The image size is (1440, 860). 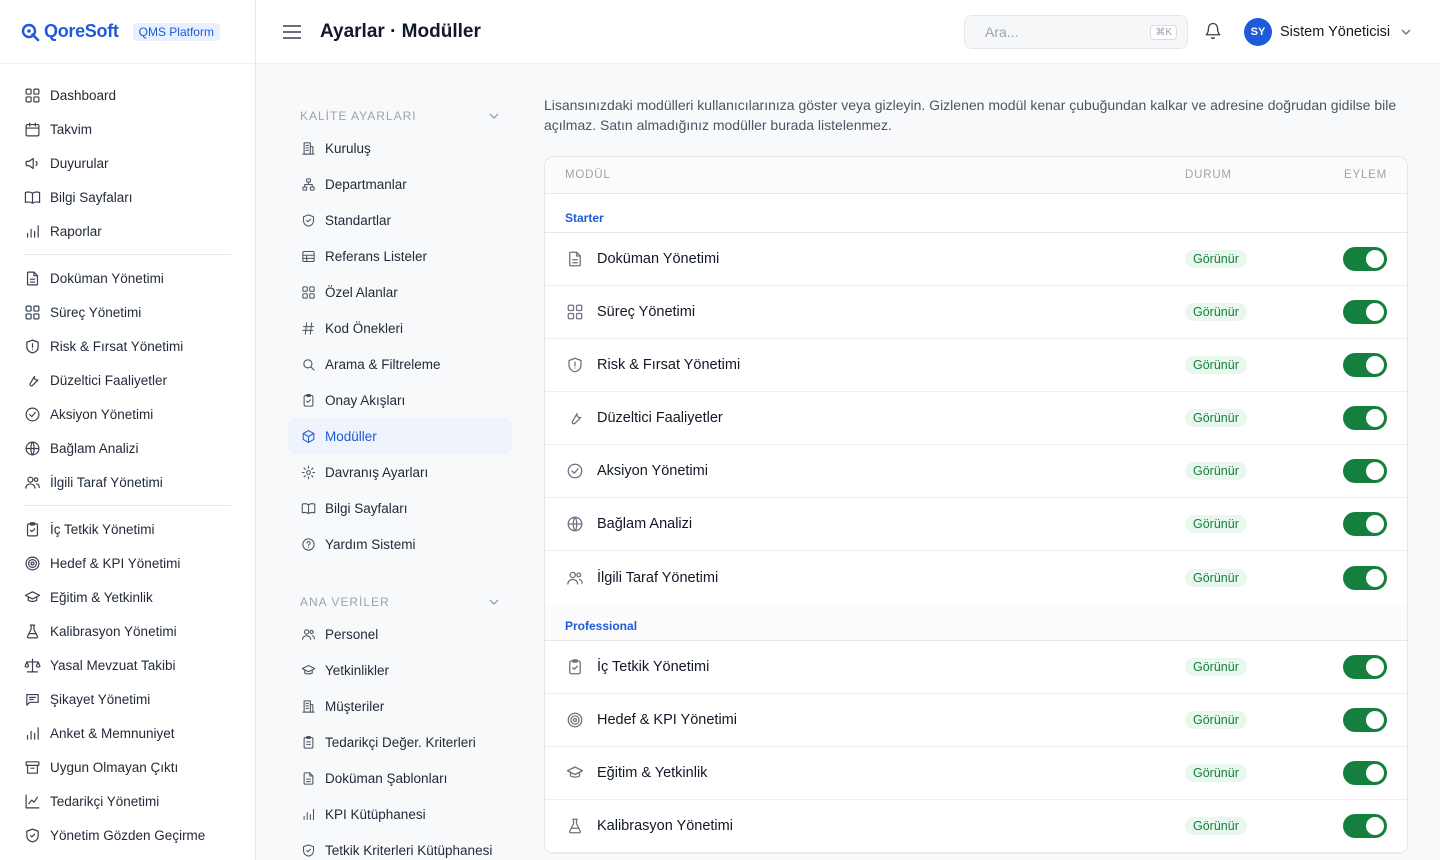 What do you see at coordinates (308, 256) in the screenshot?
I see `table-icon` at bounding box center [308, 256].